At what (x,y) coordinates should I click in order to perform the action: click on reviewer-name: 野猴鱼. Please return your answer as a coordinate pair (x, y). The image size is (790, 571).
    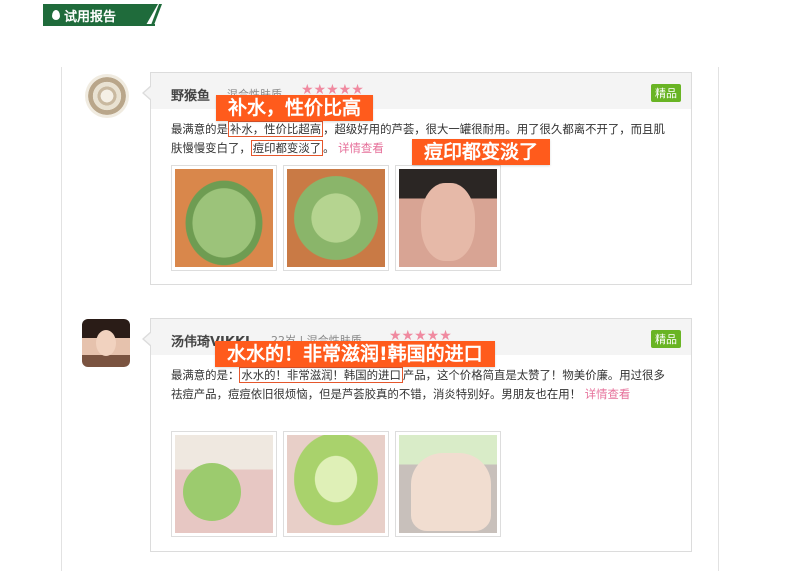
    Looking at the image, I should click on (190, 94).